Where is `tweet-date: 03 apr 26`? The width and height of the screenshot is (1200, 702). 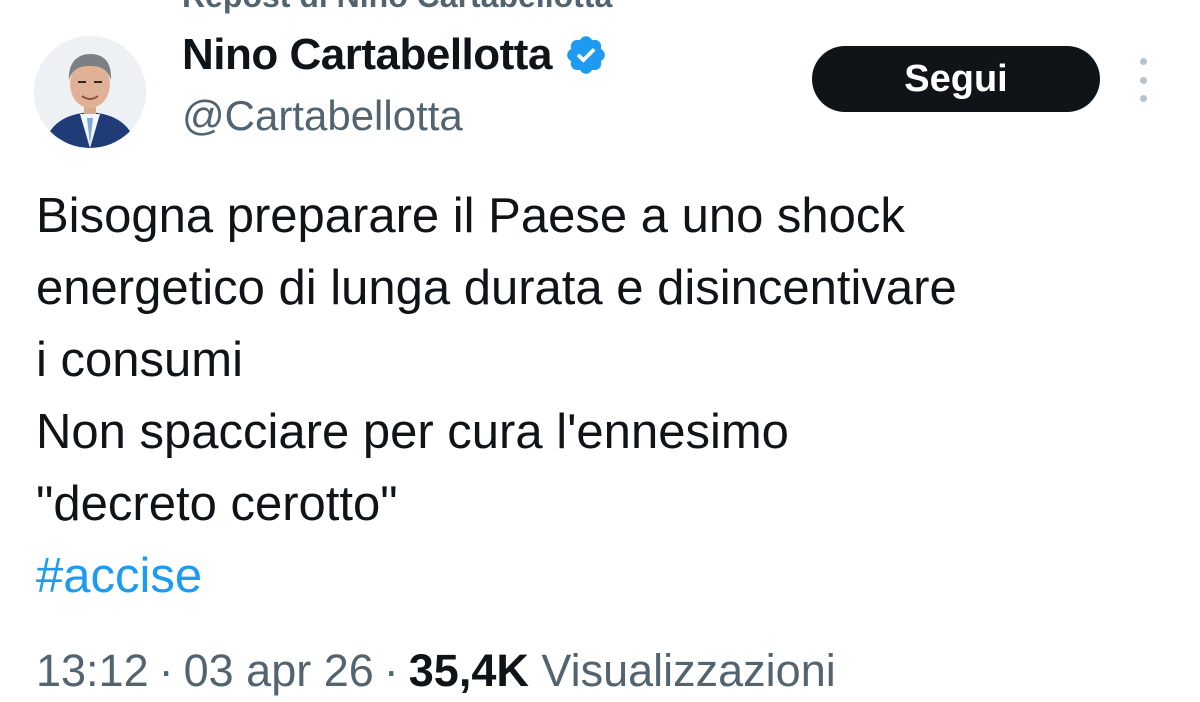
tweet-date: 03 apr 26 is located at coordinates (279, 670).